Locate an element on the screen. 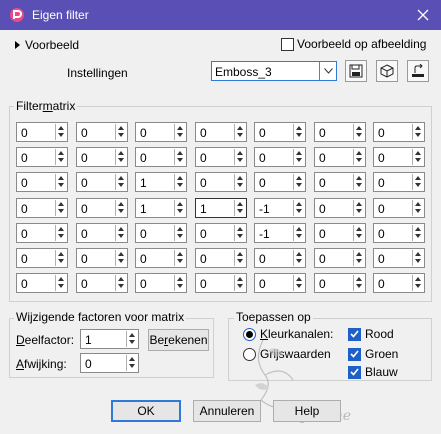 The image size is (441, 434). cancel-button: Annuleren is located at coordinates (227, 411).